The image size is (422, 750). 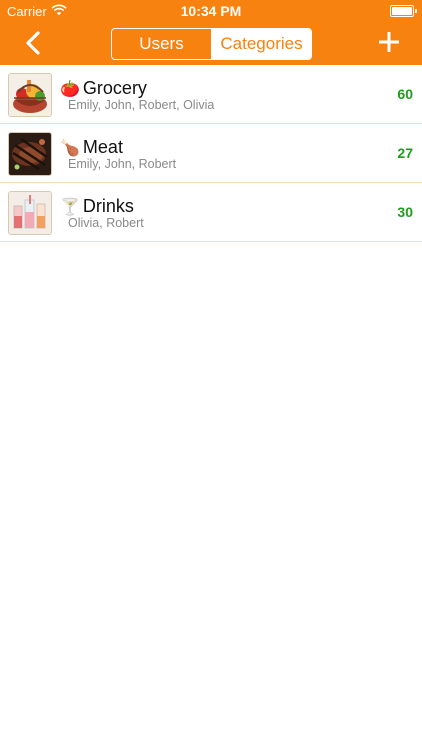 I want to click on drumstick-icon: 🍗, so click(x=70, y=148).